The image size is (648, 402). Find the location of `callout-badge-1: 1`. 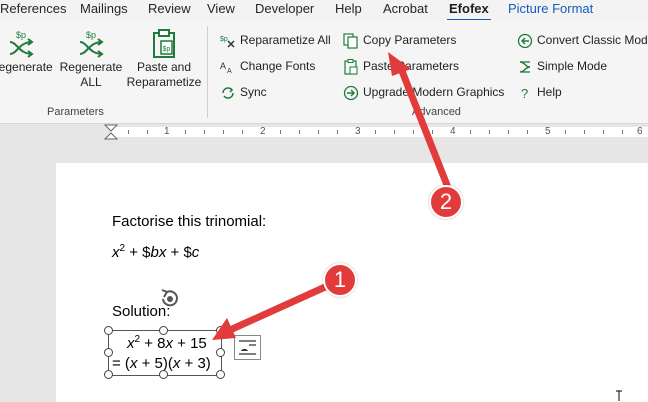

callout-badge-1: 1 is located at coordinates (340, 280).